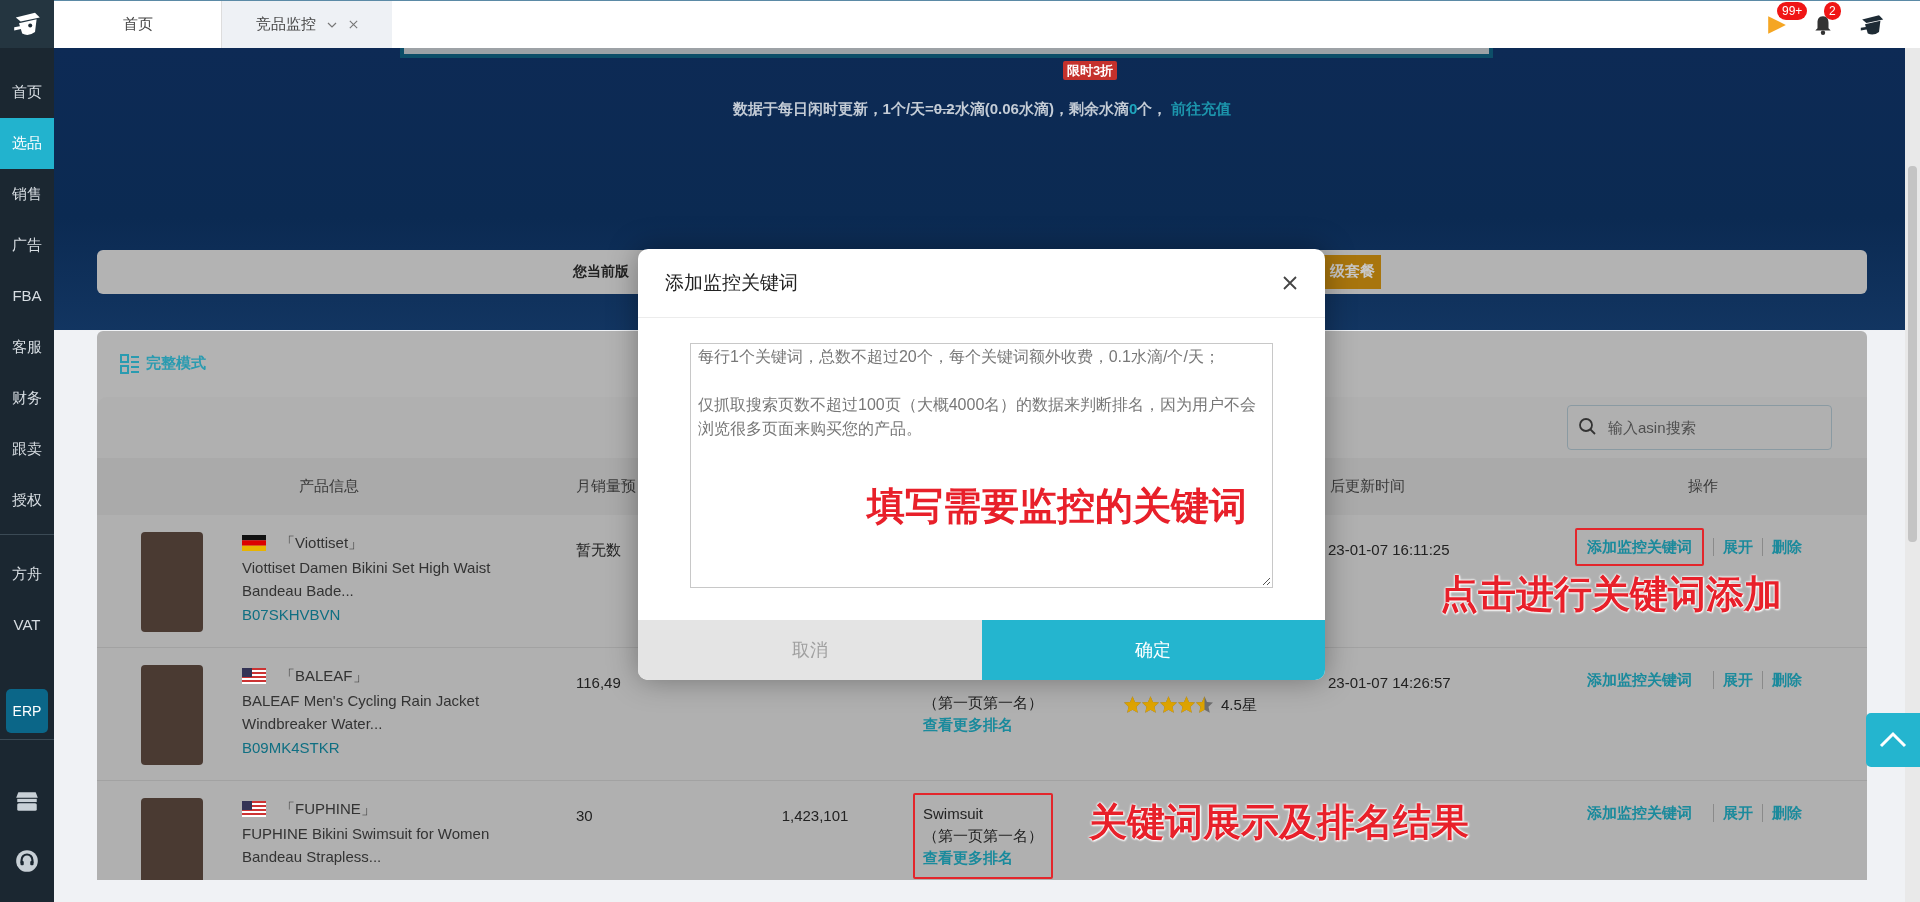 The height and width of the screenshot is (902, 1920). I want to click on brand-name: 「Viottiset」, so click(322, 542).